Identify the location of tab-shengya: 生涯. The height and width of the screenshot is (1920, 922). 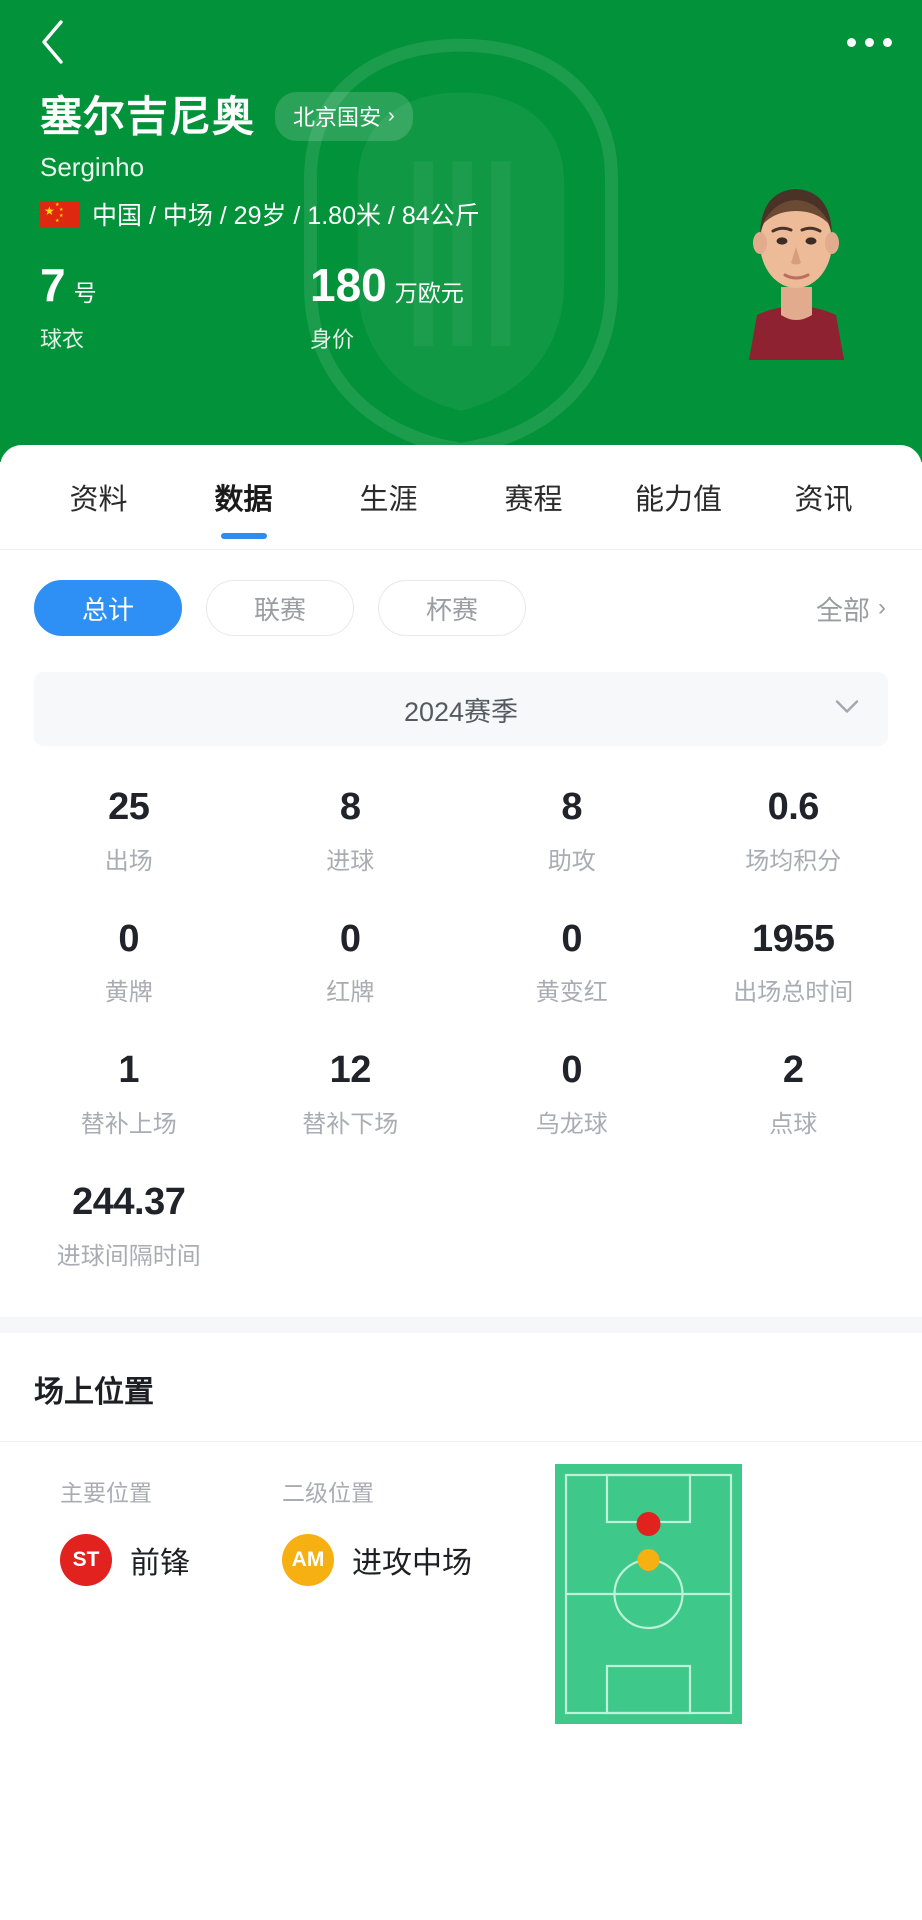
(388, 497).